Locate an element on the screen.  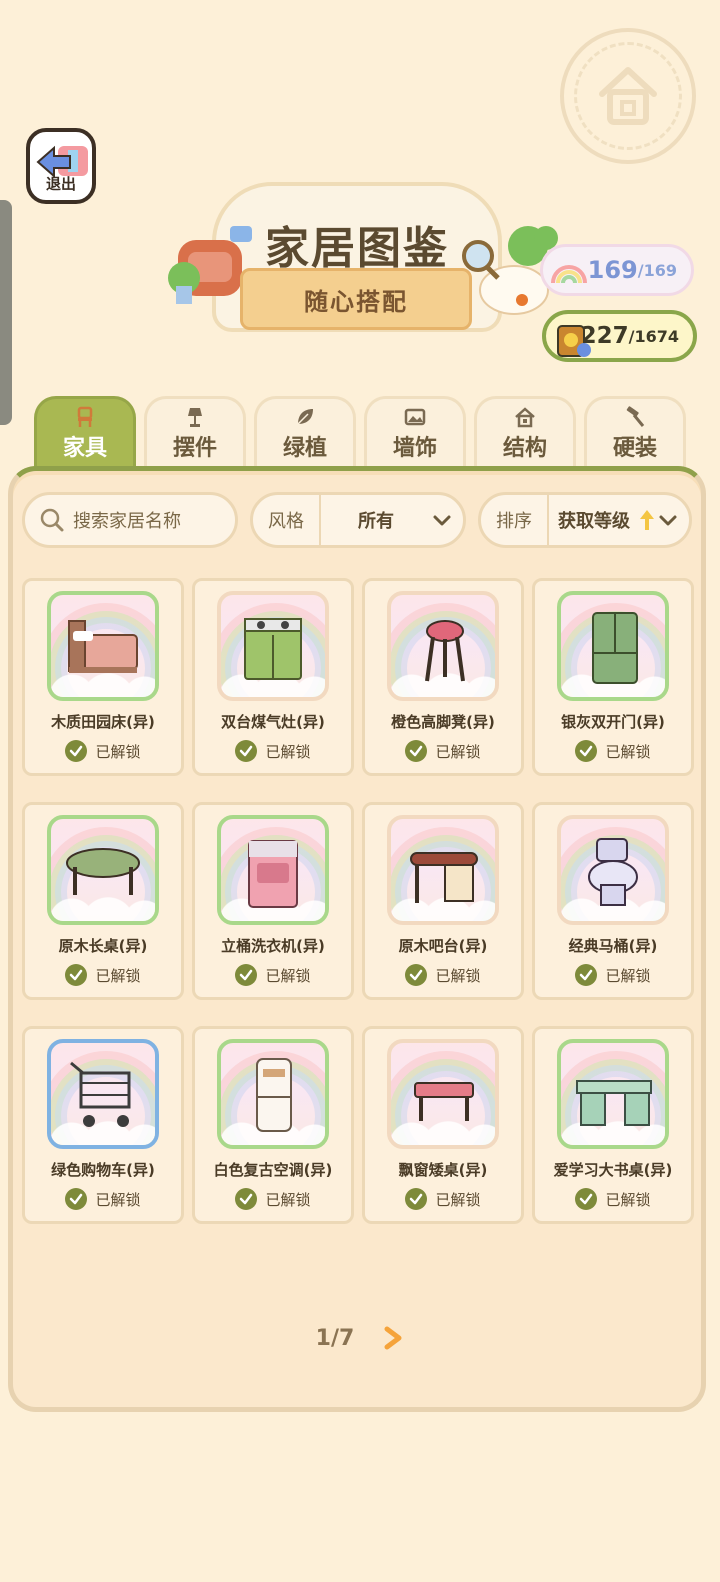
energy-max: /169 is located at coordinates (657, 270).